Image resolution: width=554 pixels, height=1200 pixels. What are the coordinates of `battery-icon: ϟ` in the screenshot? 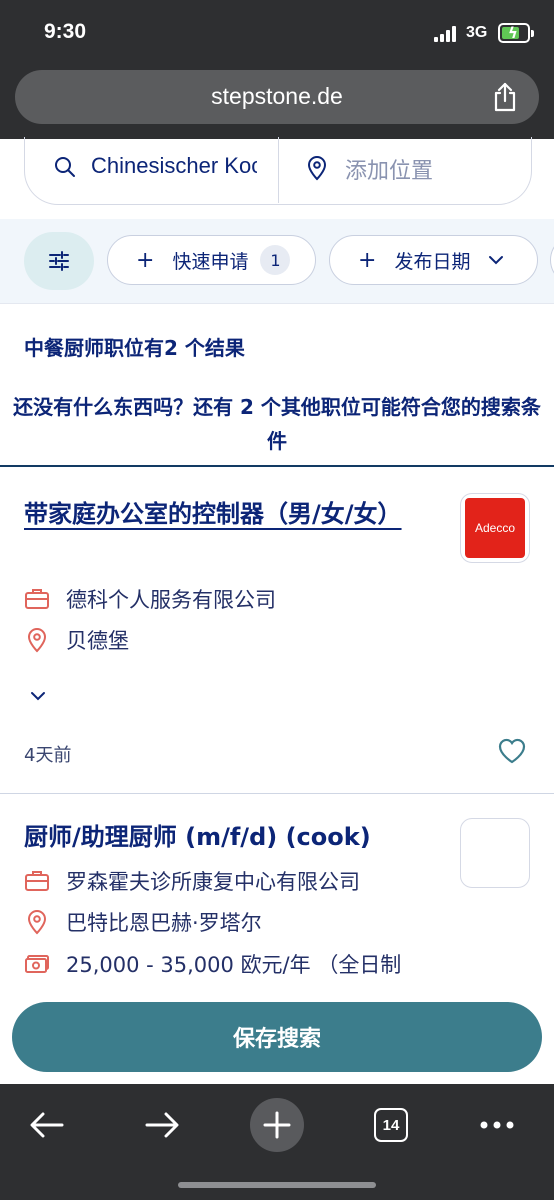 It's located at (516, 33).